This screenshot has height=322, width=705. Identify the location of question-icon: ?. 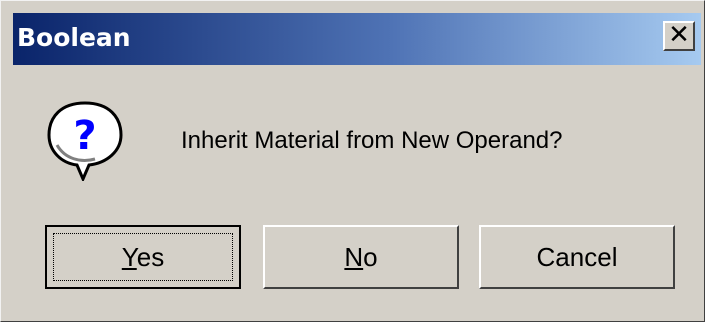
(85, 141).